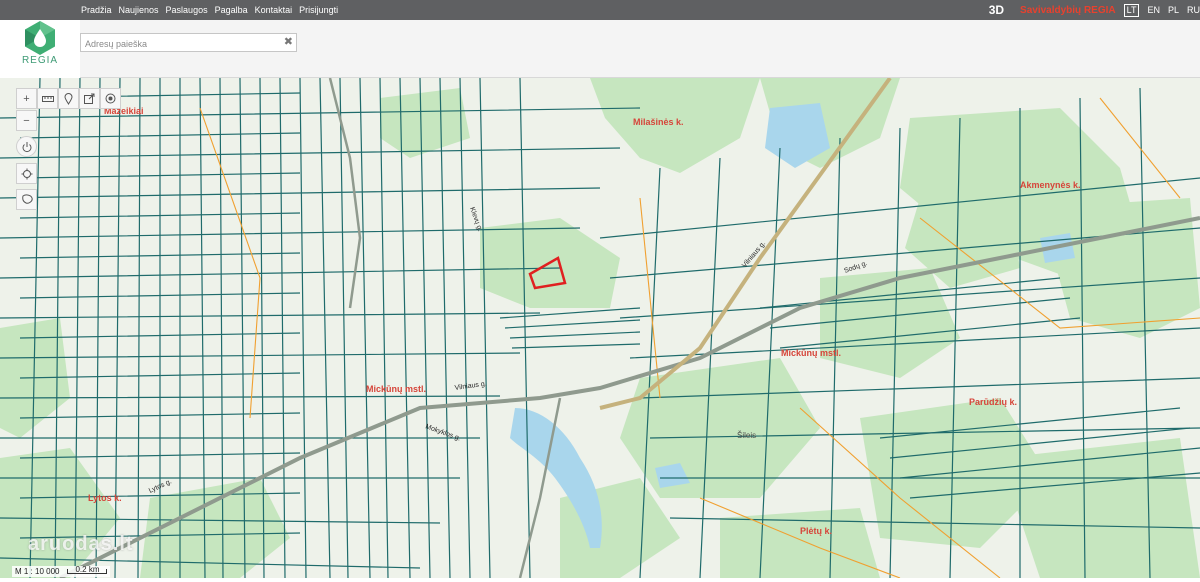 The width and height of the screenshot is (1200, 582). What do you see at coordinates (318, 10) in the screenshot?
I see `nav-prisijungti: Prisijungti` at bounding box center [318, 10].